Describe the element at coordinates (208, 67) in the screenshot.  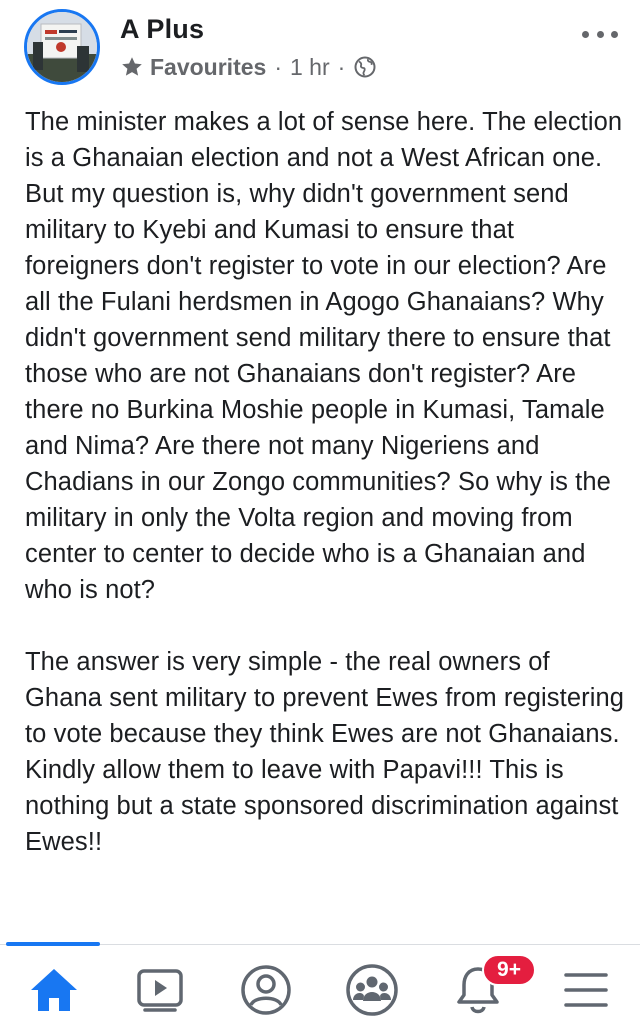
I see `audience-label: Favourites` at that location.